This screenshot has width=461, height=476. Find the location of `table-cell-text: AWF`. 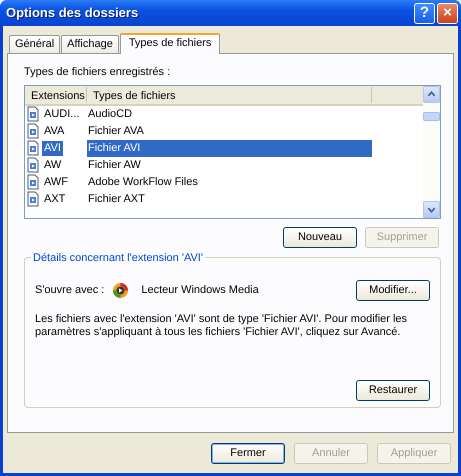

table-cell-text: AWF is located at coordinates (56, 182).